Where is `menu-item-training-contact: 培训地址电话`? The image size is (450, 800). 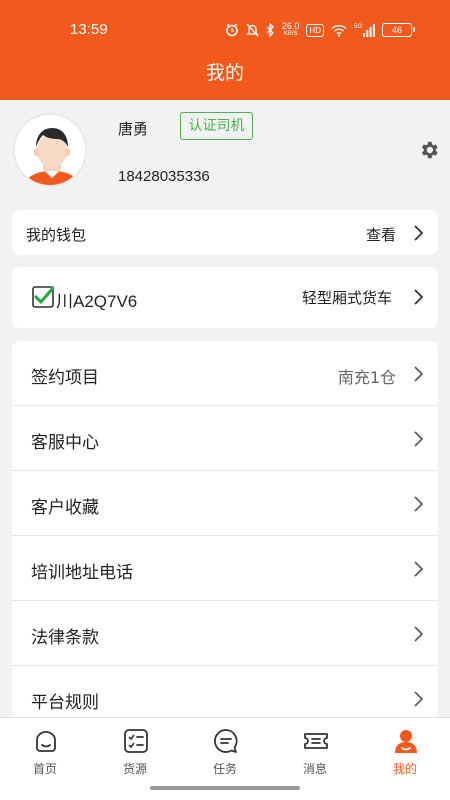
menu-item-training-contact: 培训地址电话 is located at coordinates (225, 568).